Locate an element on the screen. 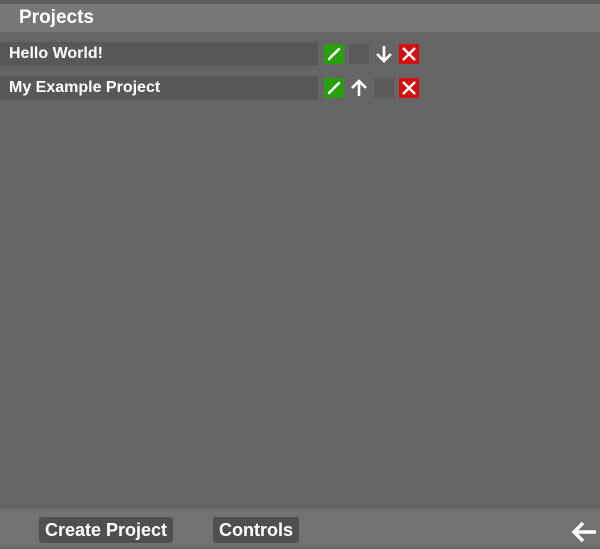 The width and height of the screenshot is (600, 549). back-button is located at coordinates (583, 532).